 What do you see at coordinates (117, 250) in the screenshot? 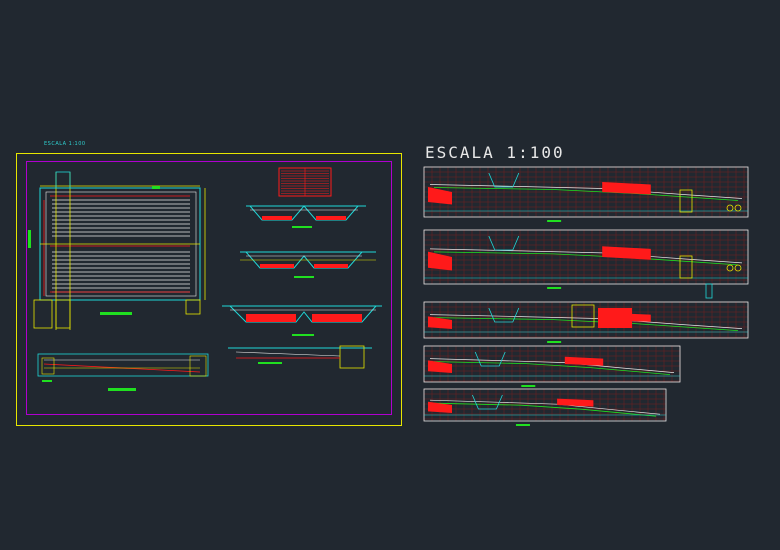
I see `plan-view` at bounding box center [117, 250].